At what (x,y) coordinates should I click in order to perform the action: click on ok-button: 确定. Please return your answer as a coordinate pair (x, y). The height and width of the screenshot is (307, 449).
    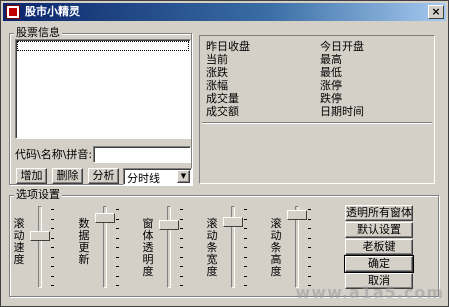
    Looking at the image, I should click on (379, 264).